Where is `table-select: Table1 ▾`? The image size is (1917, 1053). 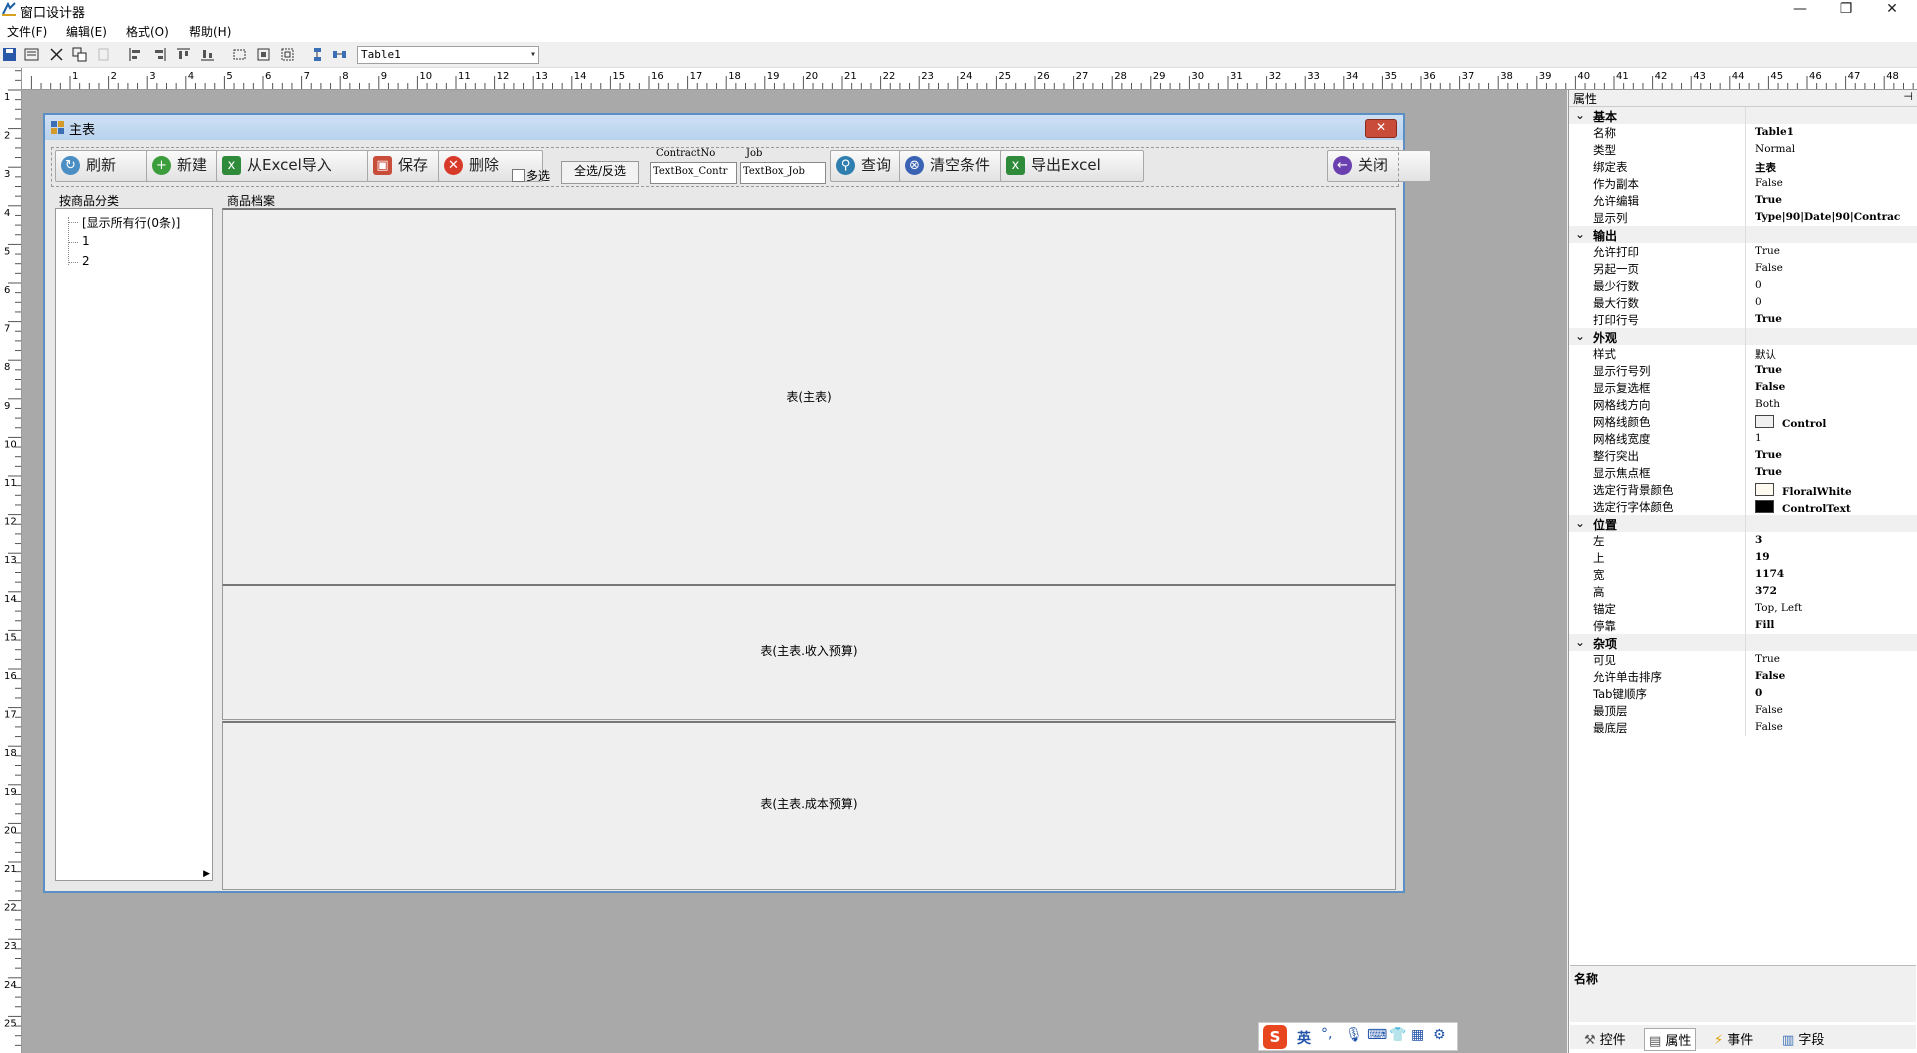 table-select: Table1 ▾ is located at coordinates (448, 55).